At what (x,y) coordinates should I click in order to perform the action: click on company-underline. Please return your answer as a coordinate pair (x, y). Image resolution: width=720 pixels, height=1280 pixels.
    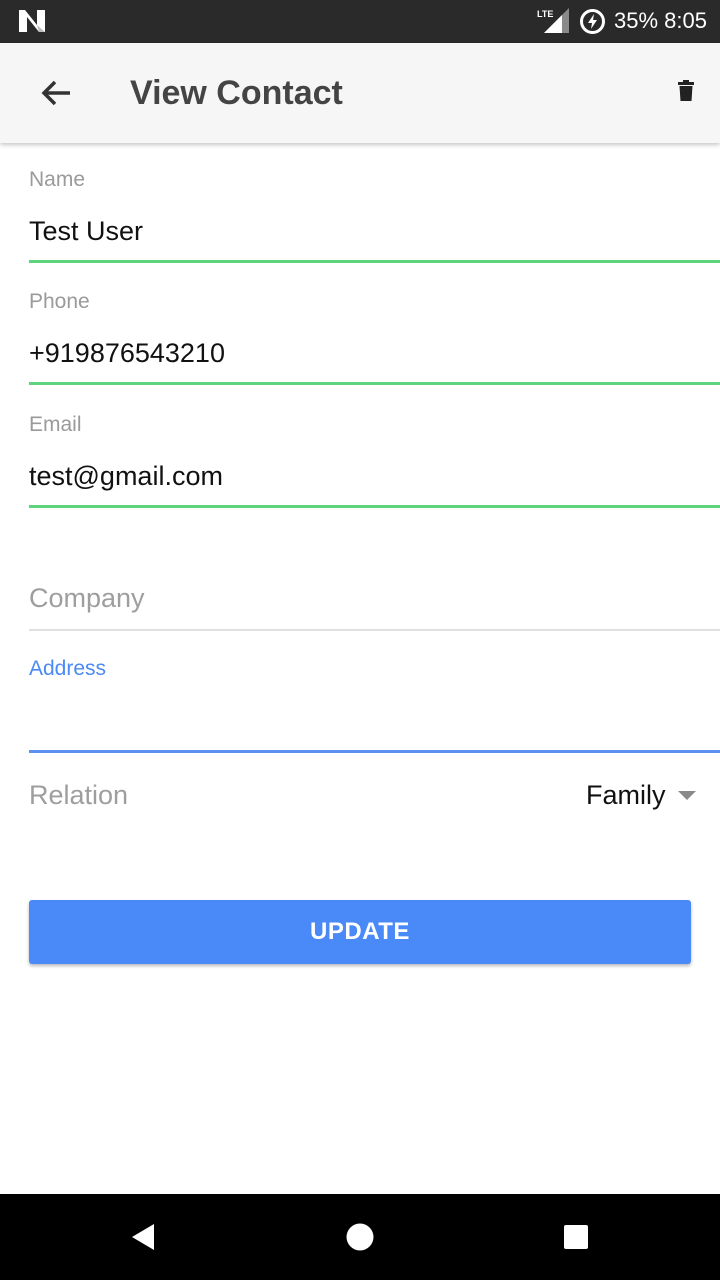
    Looking at the image, I should click on (374, 630).